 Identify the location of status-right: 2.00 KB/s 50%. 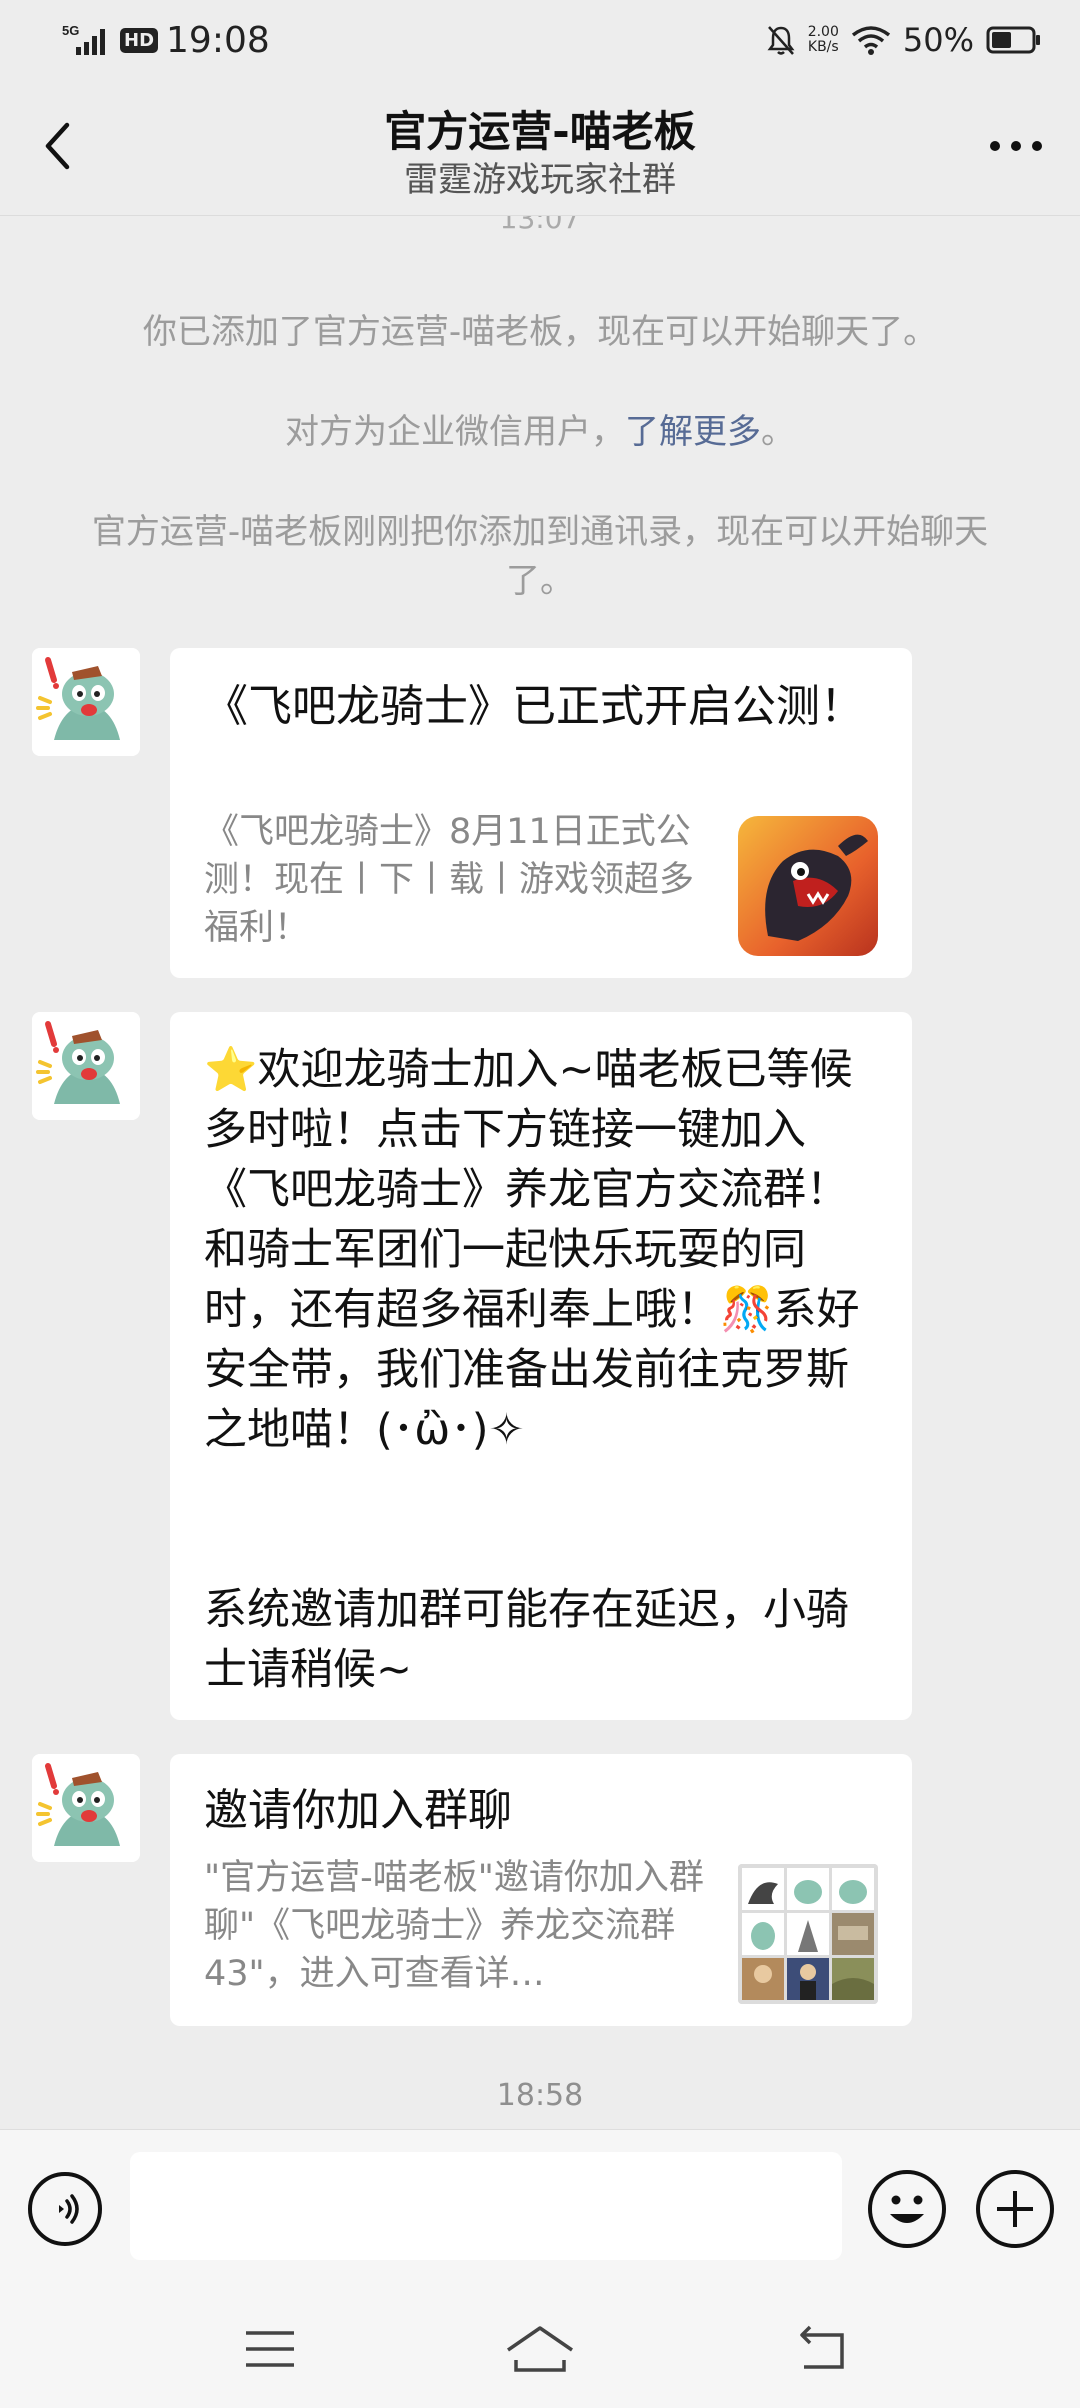
(904, 40).